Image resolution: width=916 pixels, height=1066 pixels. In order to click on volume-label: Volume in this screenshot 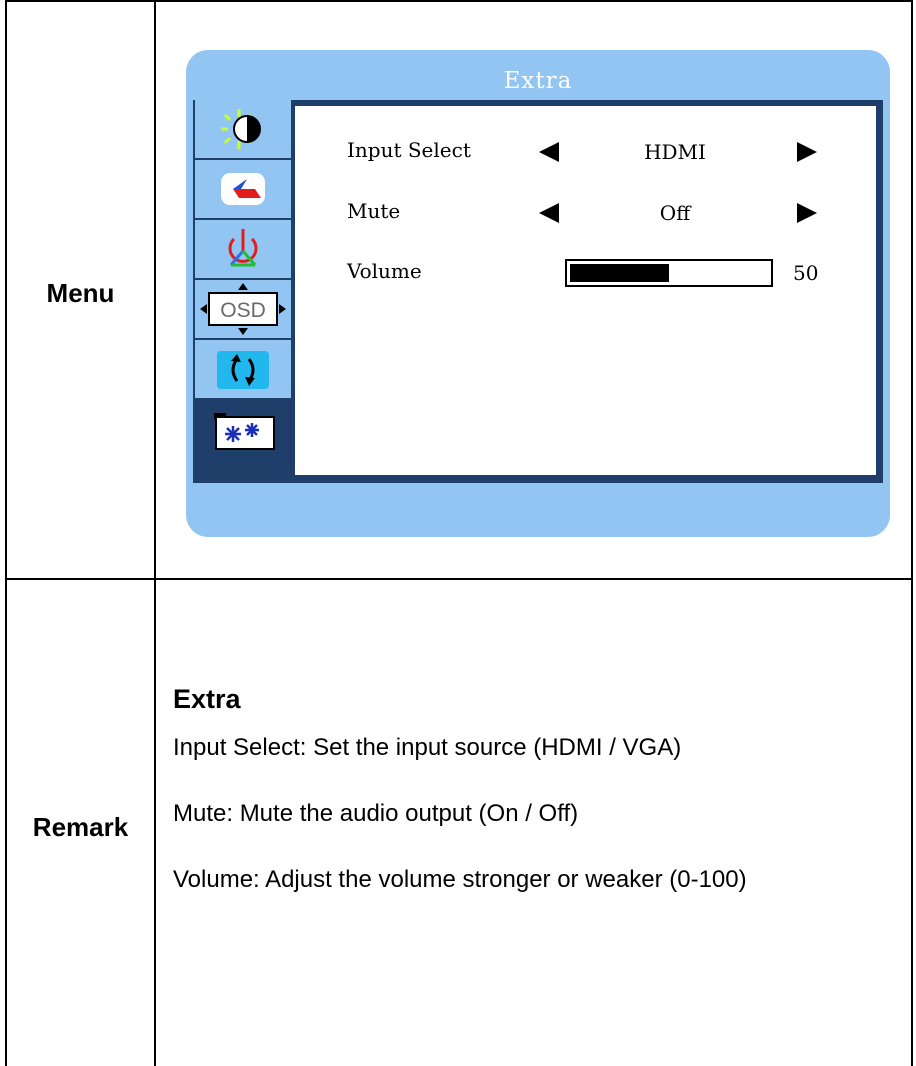, I will do `click(384, 271)`.